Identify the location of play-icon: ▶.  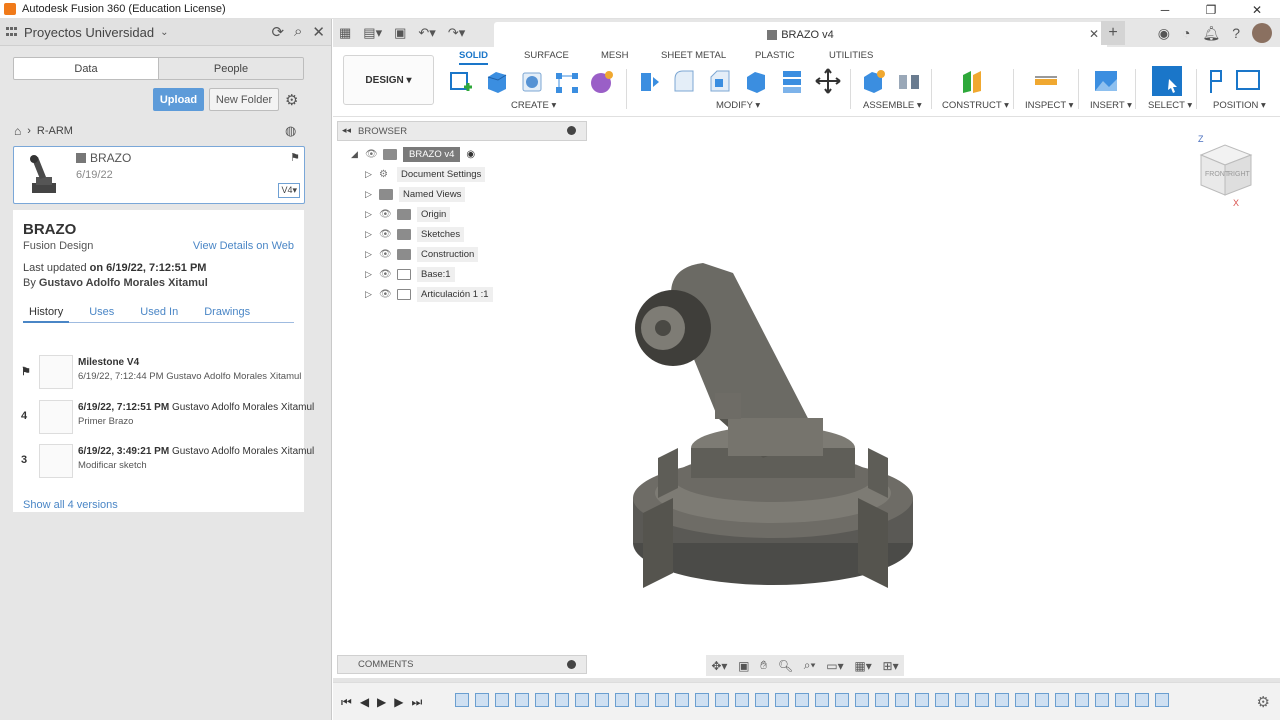
(381, 702).